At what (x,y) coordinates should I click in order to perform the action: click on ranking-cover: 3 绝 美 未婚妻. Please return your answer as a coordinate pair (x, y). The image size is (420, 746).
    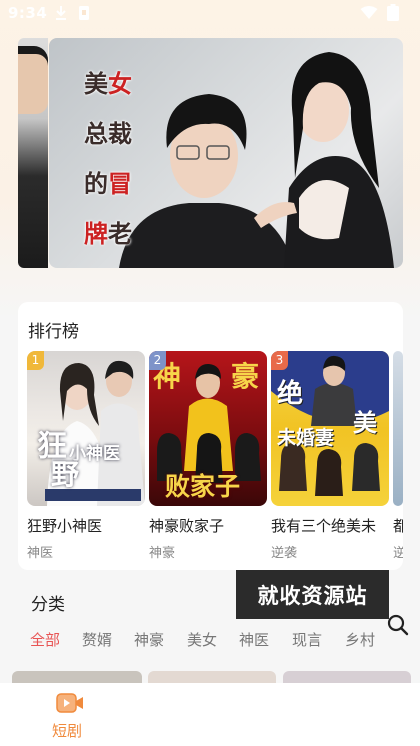
    Looking at the image, I should click on (330, 428).